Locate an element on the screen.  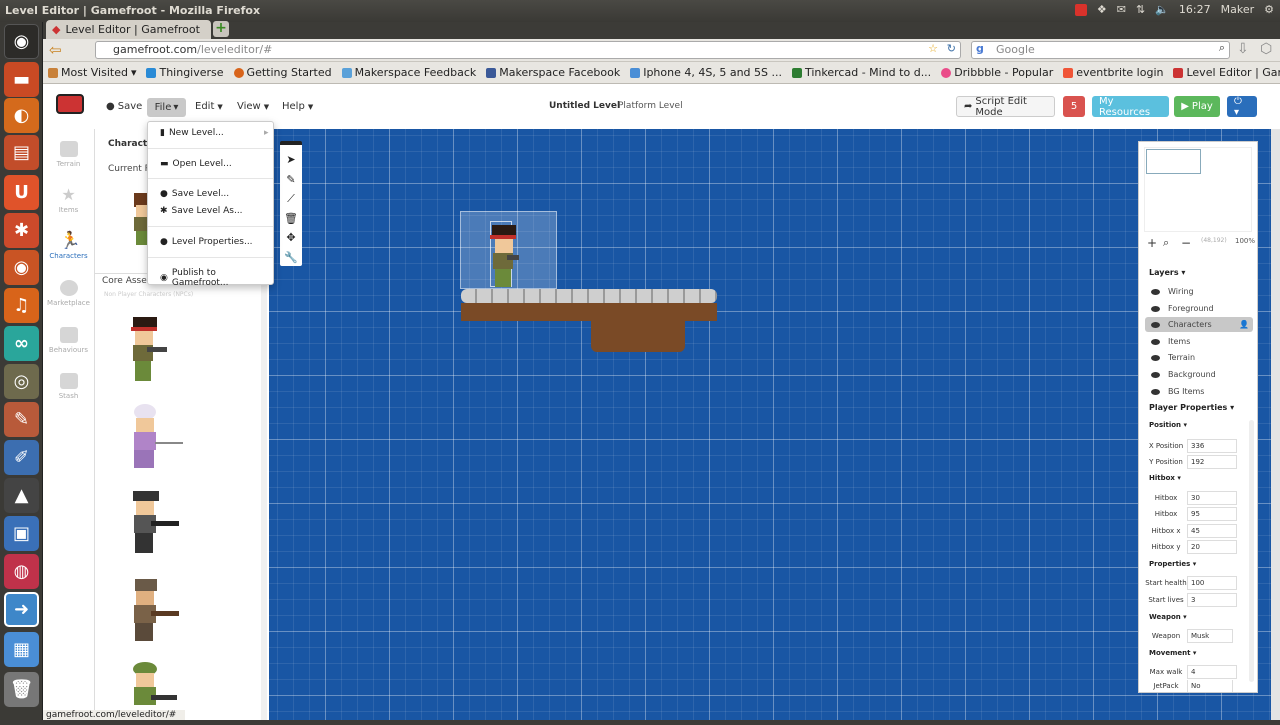
edit-menu-button: Edit ▼ is located at coordinates (209, 106).